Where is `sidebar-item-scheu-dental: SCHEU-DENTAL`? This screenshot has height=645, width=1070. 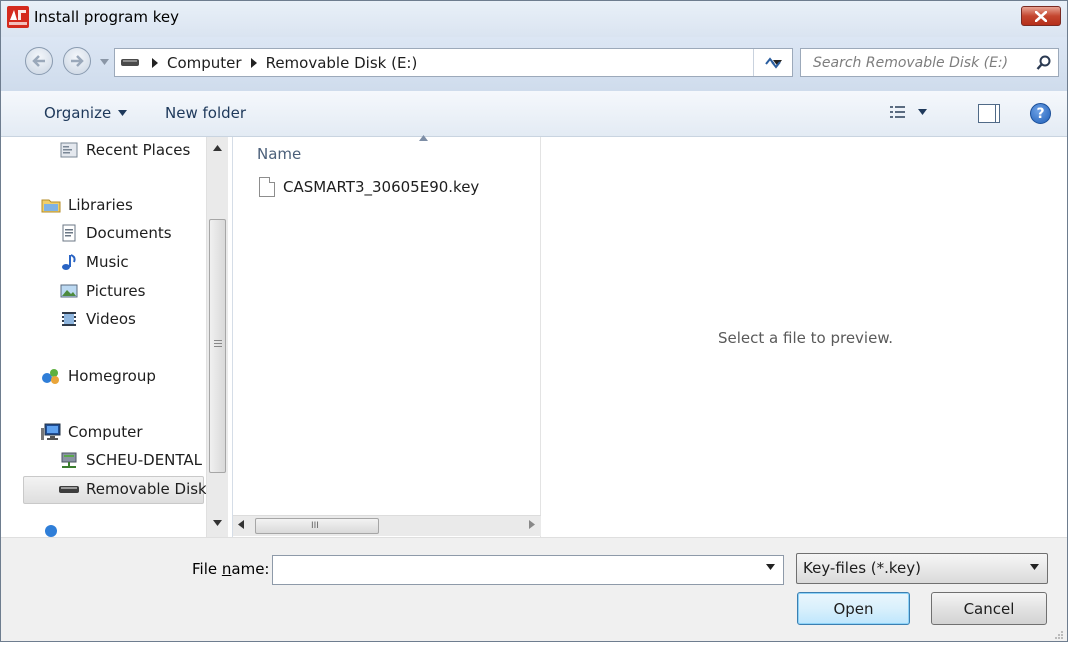 sidebar-item-scheu-dental: SCHEU-DENTAL is located at coordinates (130, 460).